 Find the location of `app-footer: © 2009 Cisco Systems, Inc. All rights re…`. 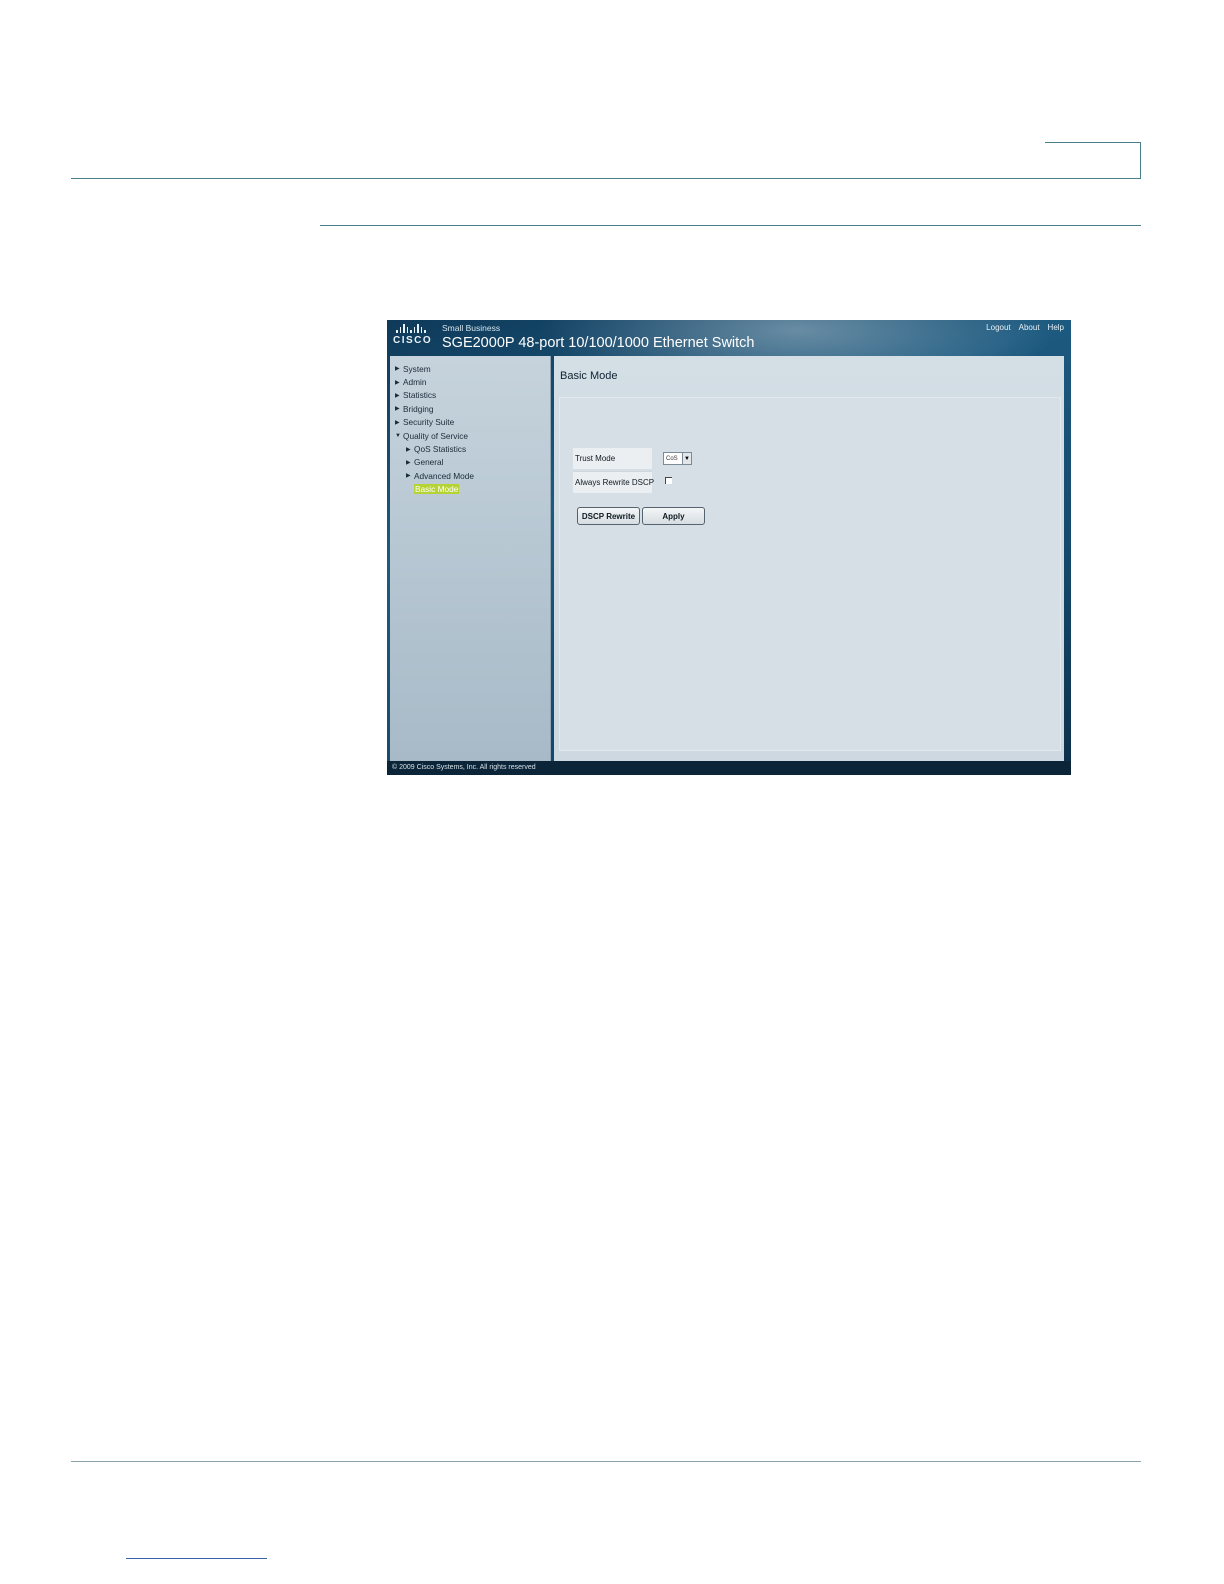

app-footer: © 2009 Cisco Systems, Inc. All rights re… is located at coordinates (729, 768).